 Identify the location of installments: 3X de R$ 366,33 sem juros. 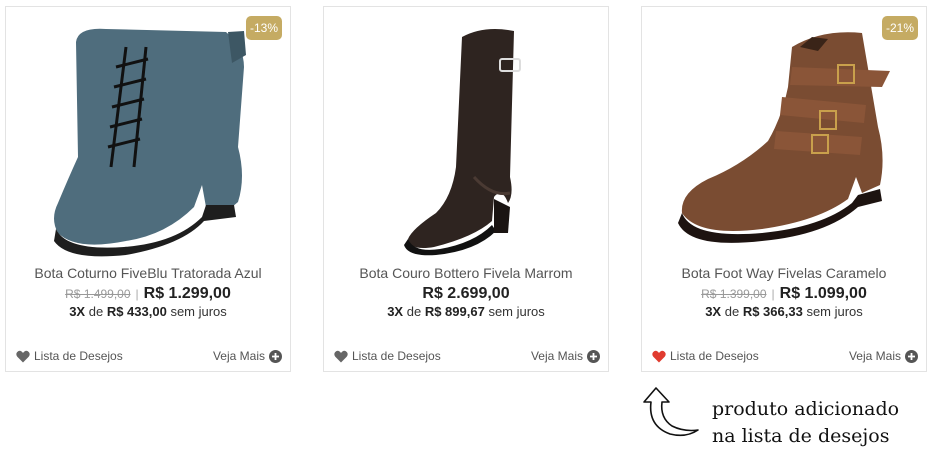
(784, 311).